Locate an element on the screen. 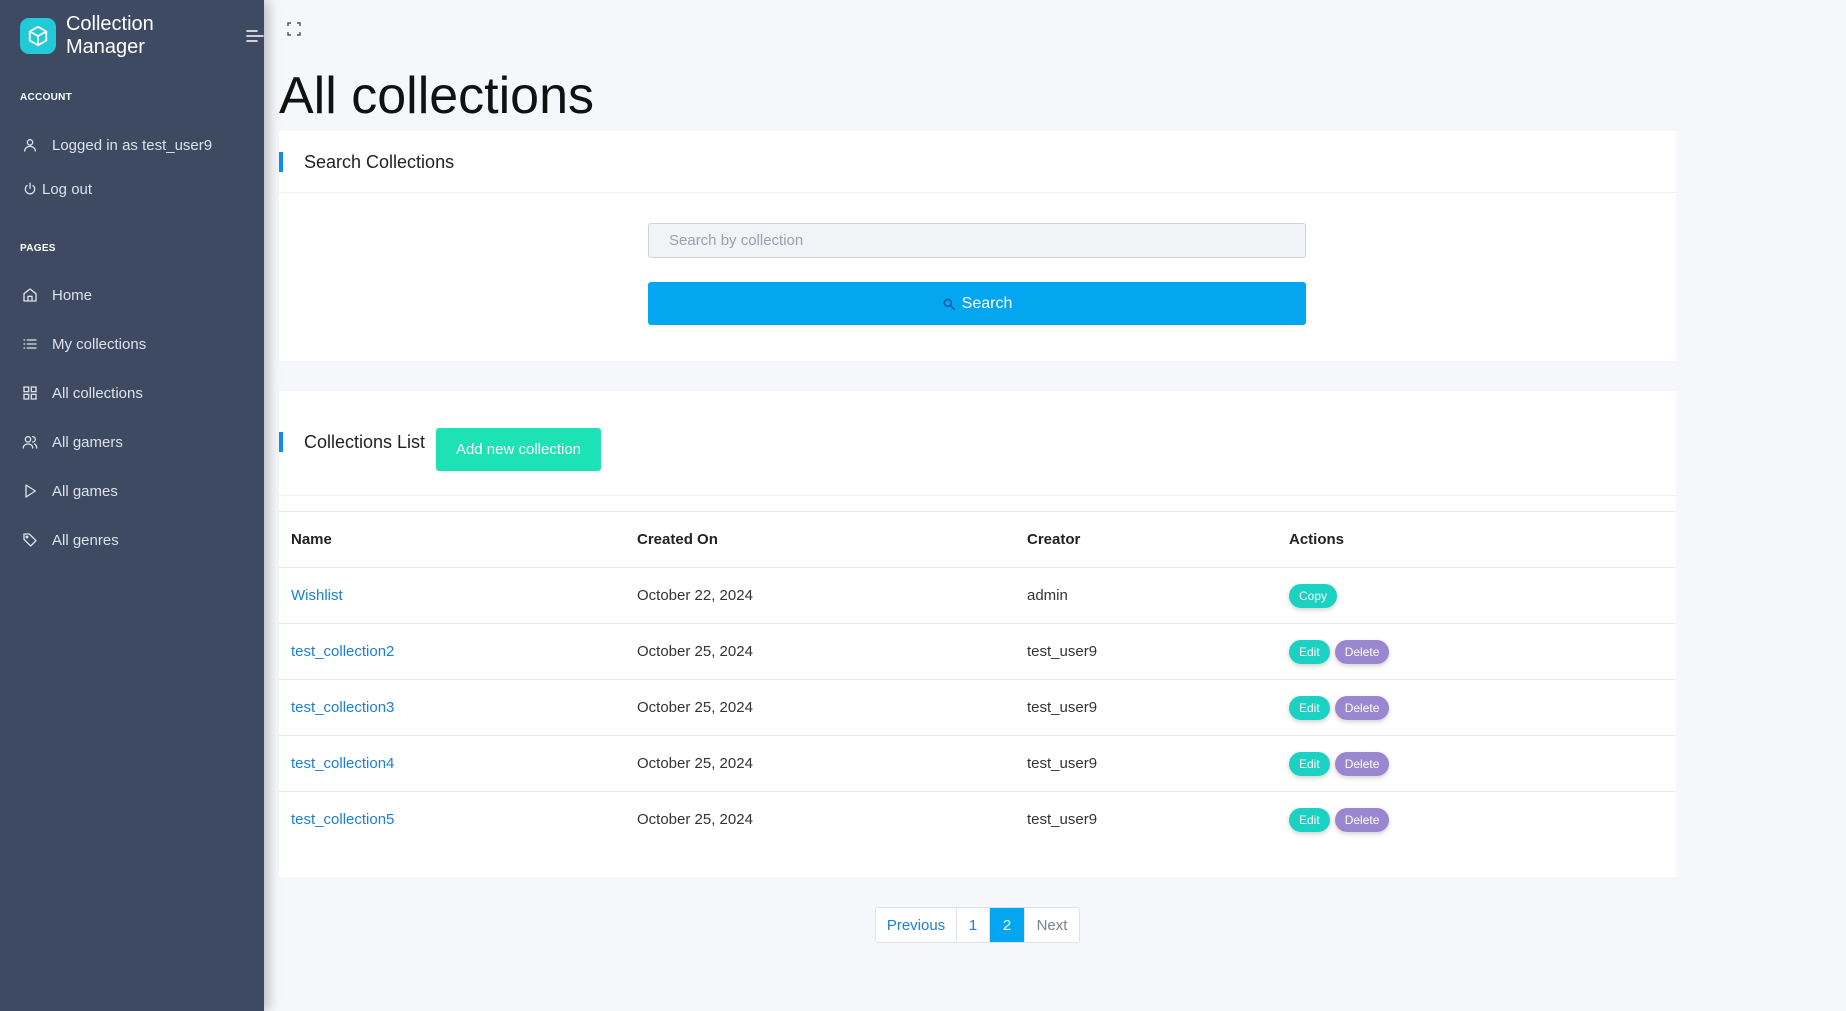 Image resolution: width=1846 pixels, height=1011 pixels. sidebar-item-all-collections: All collections is located at coordinates (81, 393).